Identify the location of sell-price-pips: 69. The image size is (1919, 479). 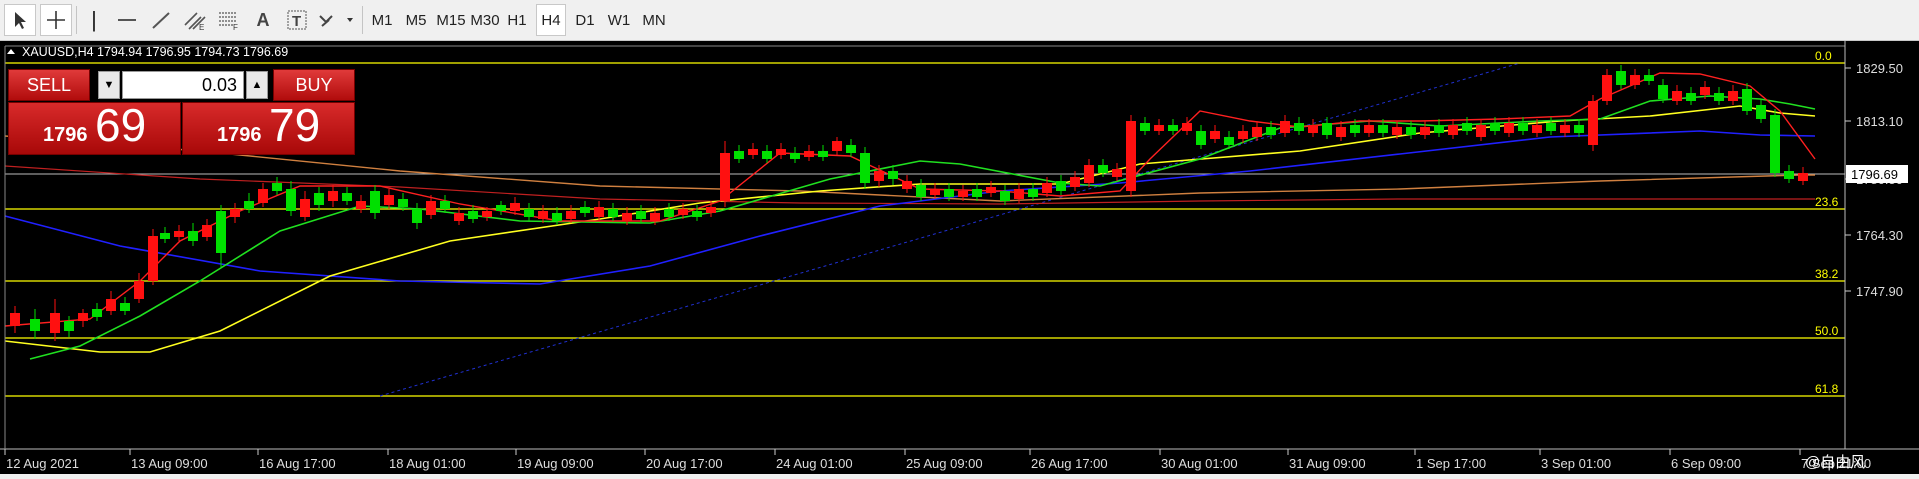
(121, 125).